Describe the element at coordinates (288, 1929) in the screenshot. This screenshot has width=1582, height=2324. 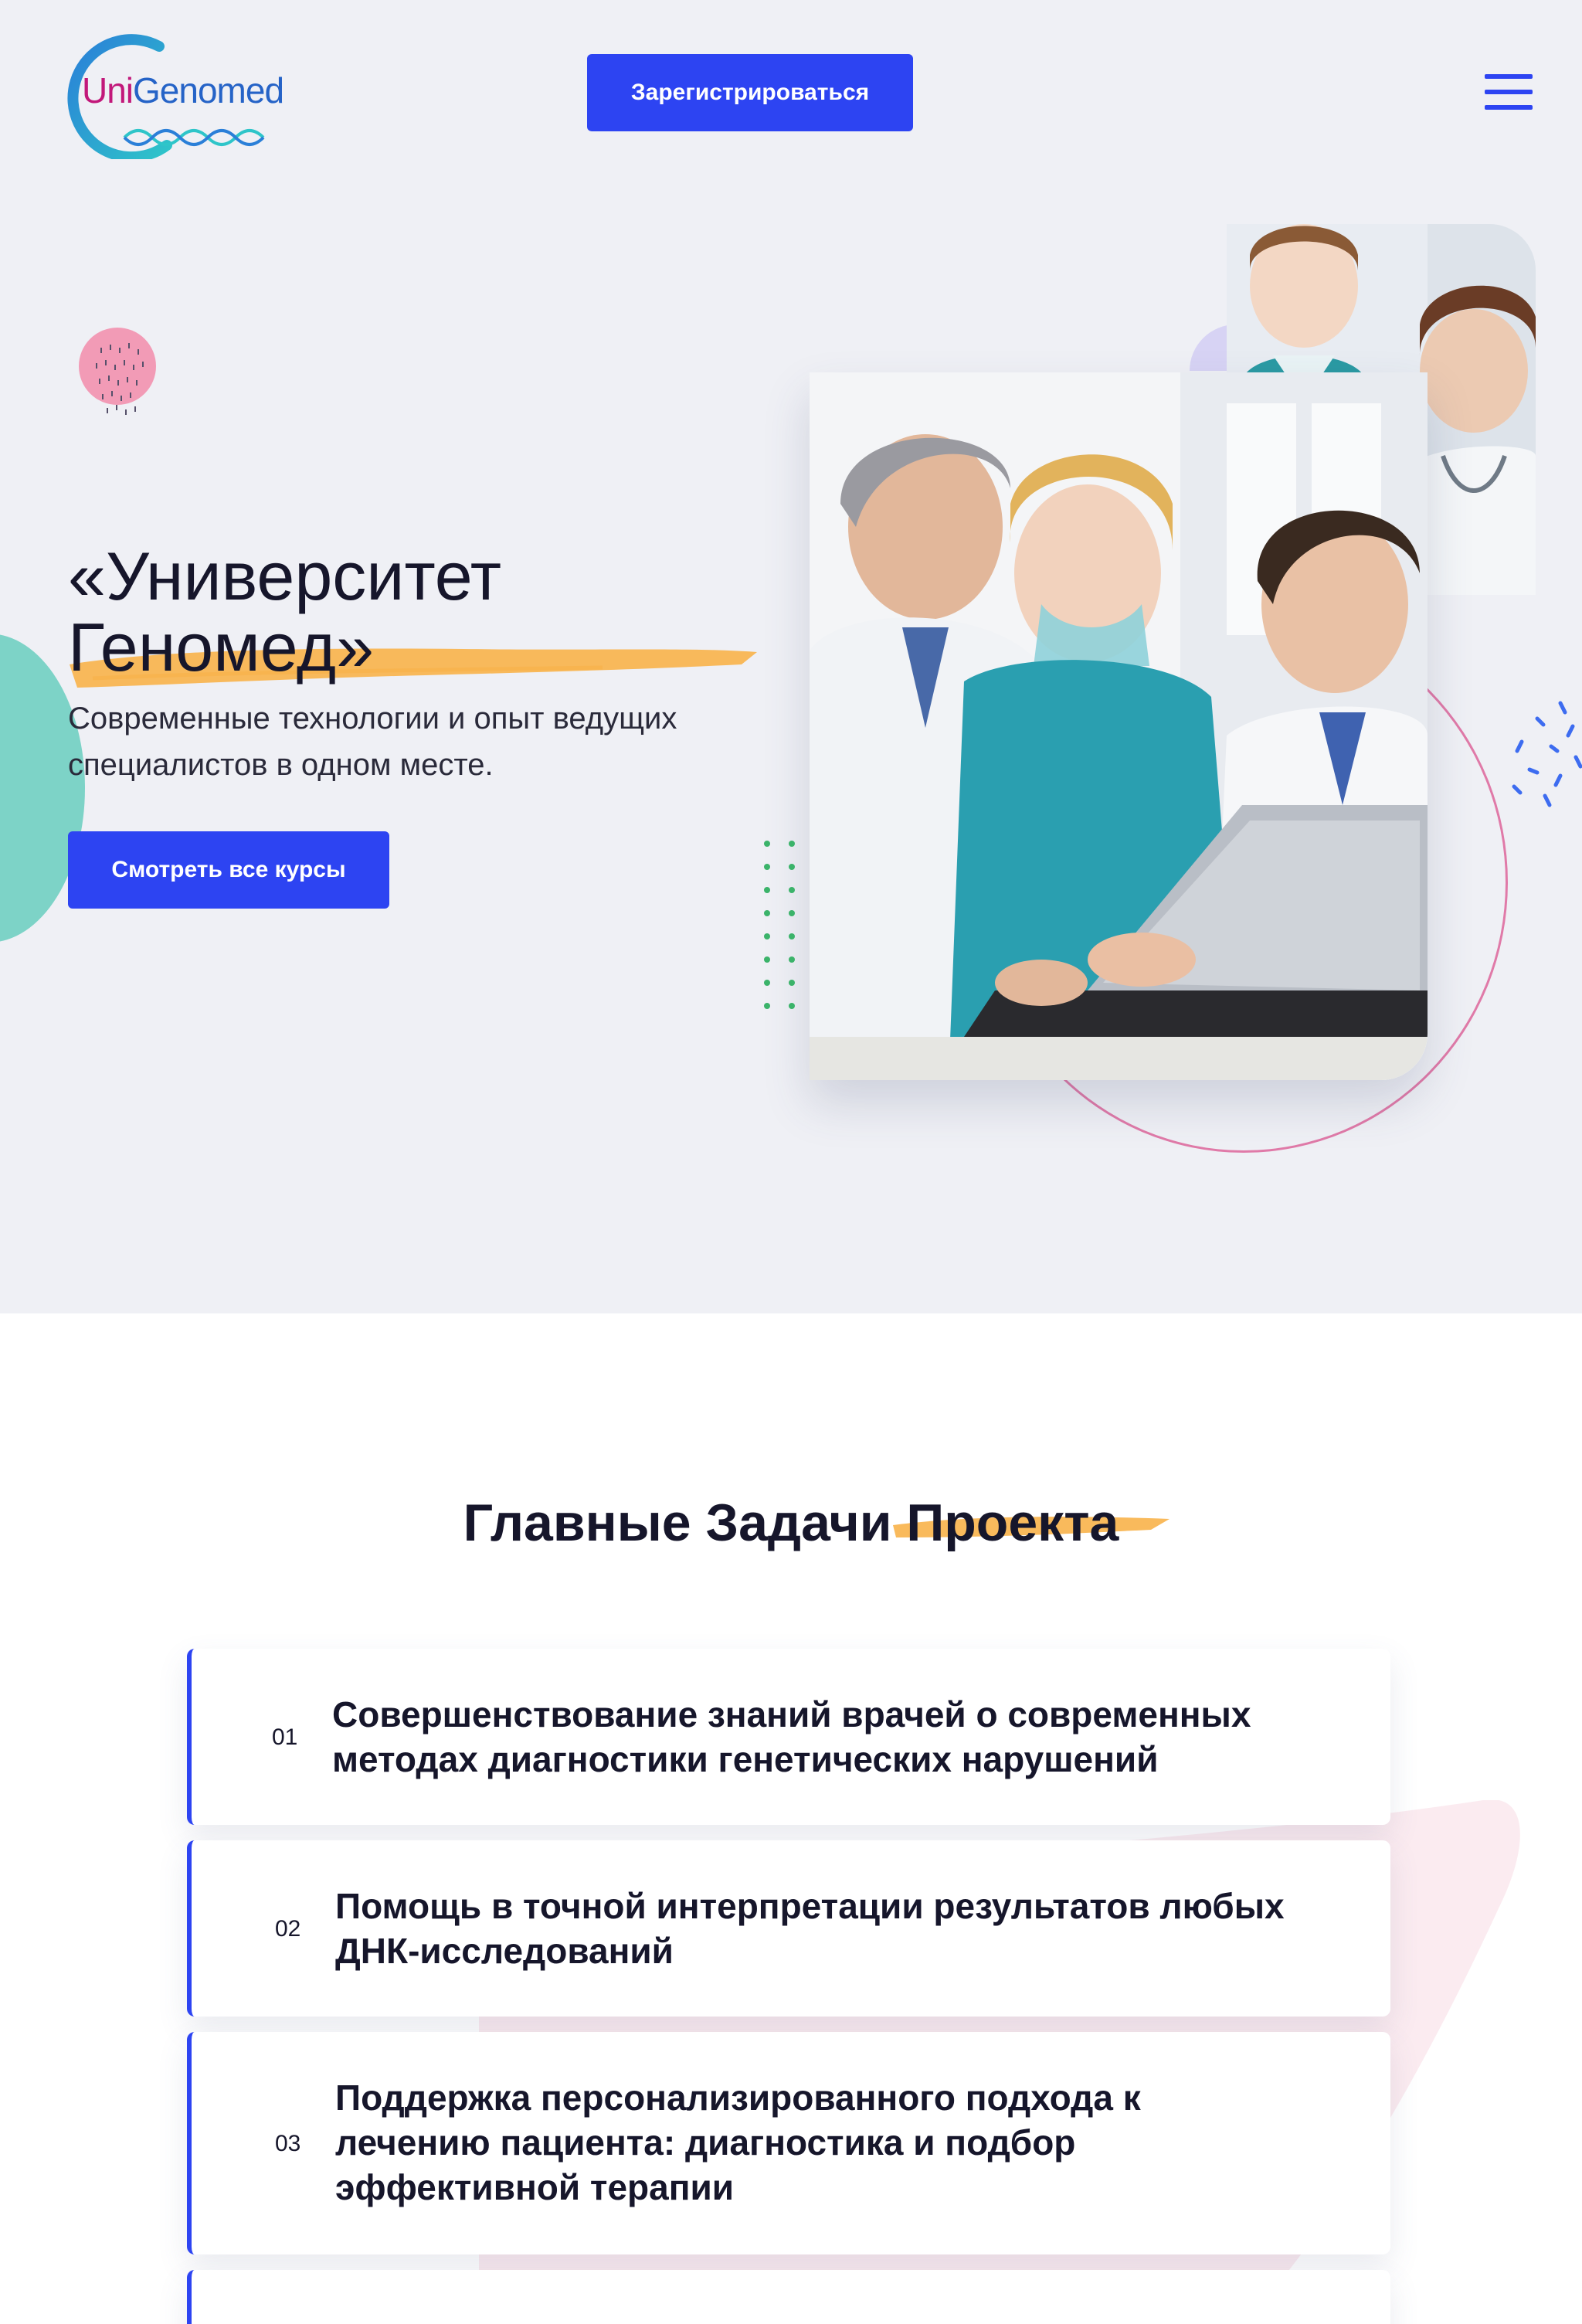
I see `task-number: 02` at that location.